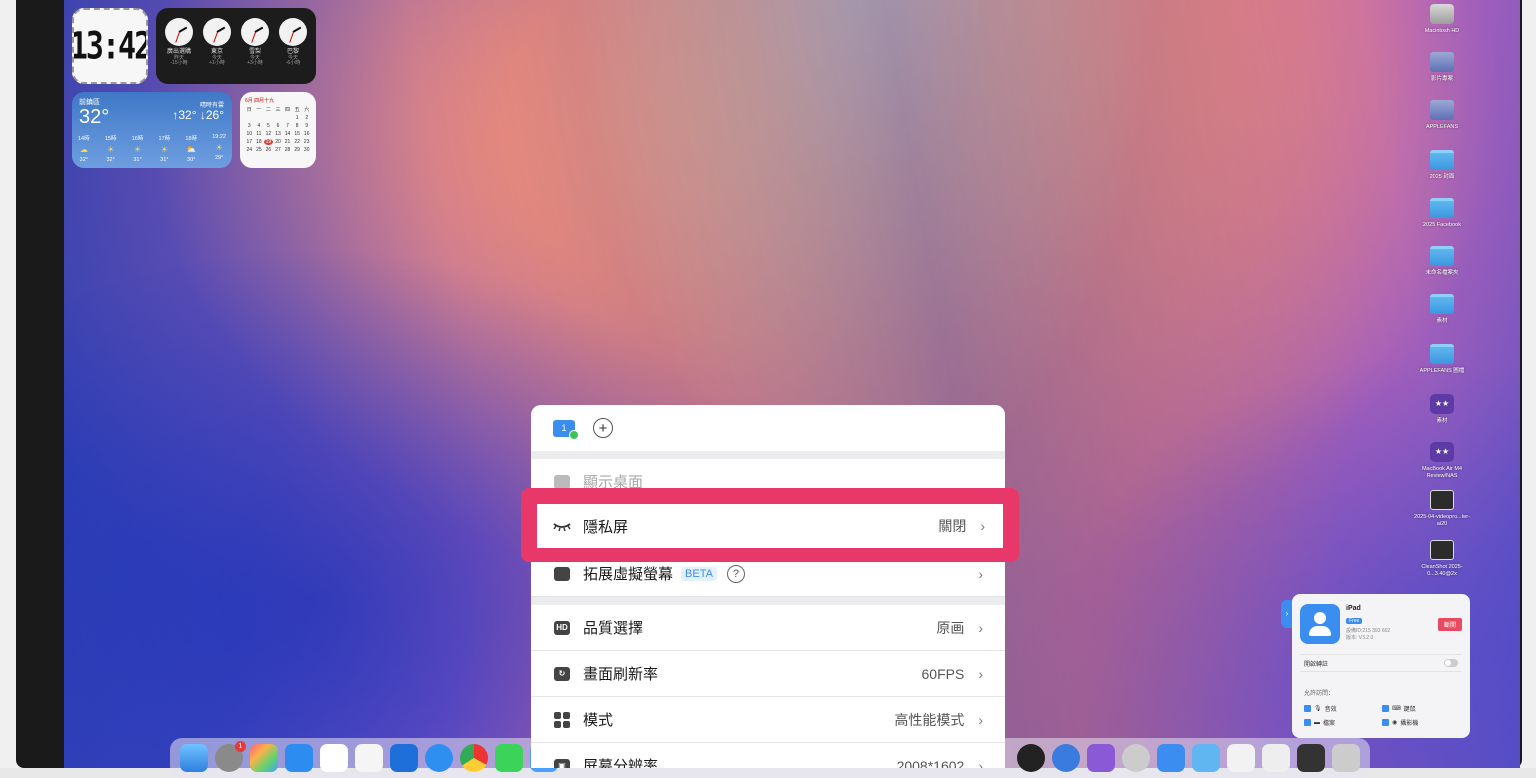 This screenshot has height=778, width=1536. Describe the element at coordinates (255, 51) in the screenshot. I see `world-clock-item: 雪梨 今天 +3小時` at that location.